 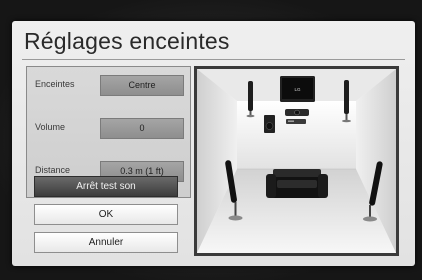 I want to click on stop-test-sound-button: Arrêt test son, so click(x=106, y=186).